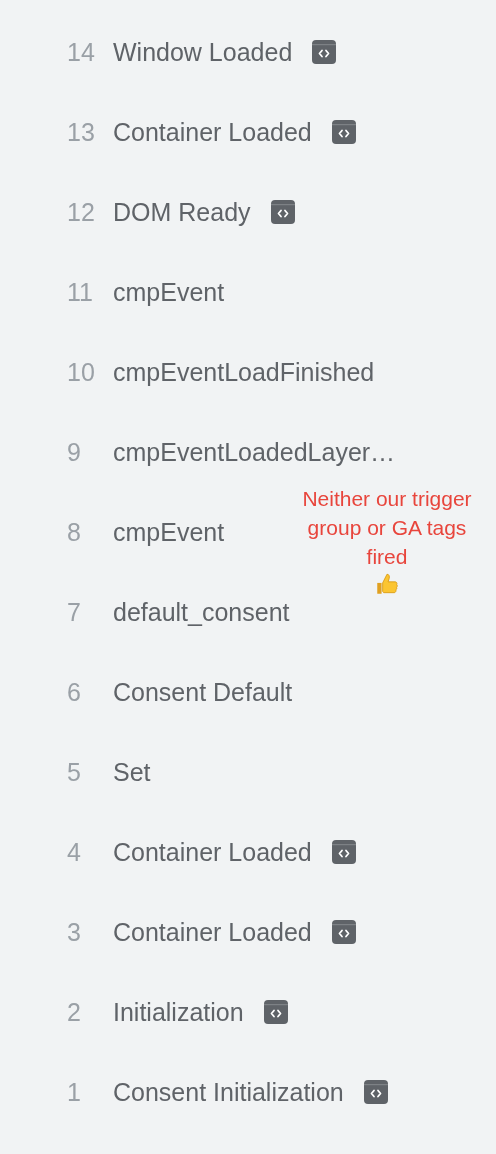 The width and height of the screenshot is (496, 1154). I want to click on event-name: Set, so click(132, 772).